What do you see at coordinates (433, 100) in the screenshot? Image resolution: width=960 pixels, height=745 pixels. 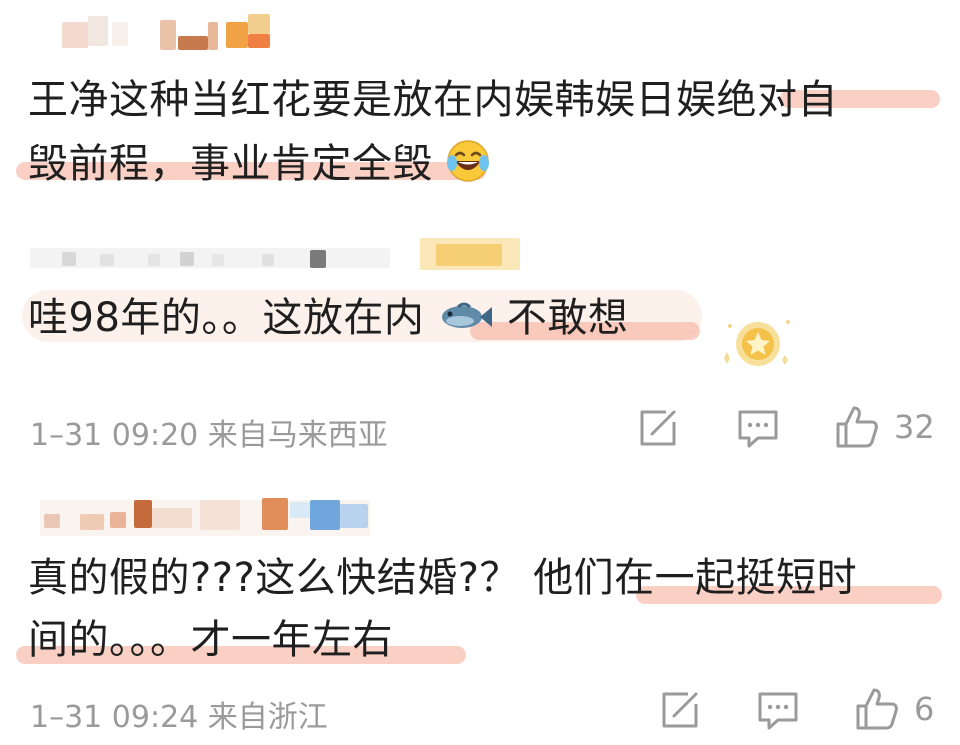 I see `comment-text-line: 王净这种当红花要是放在内娱韩娱日娱绝对自` at bounding box center [433, 100].